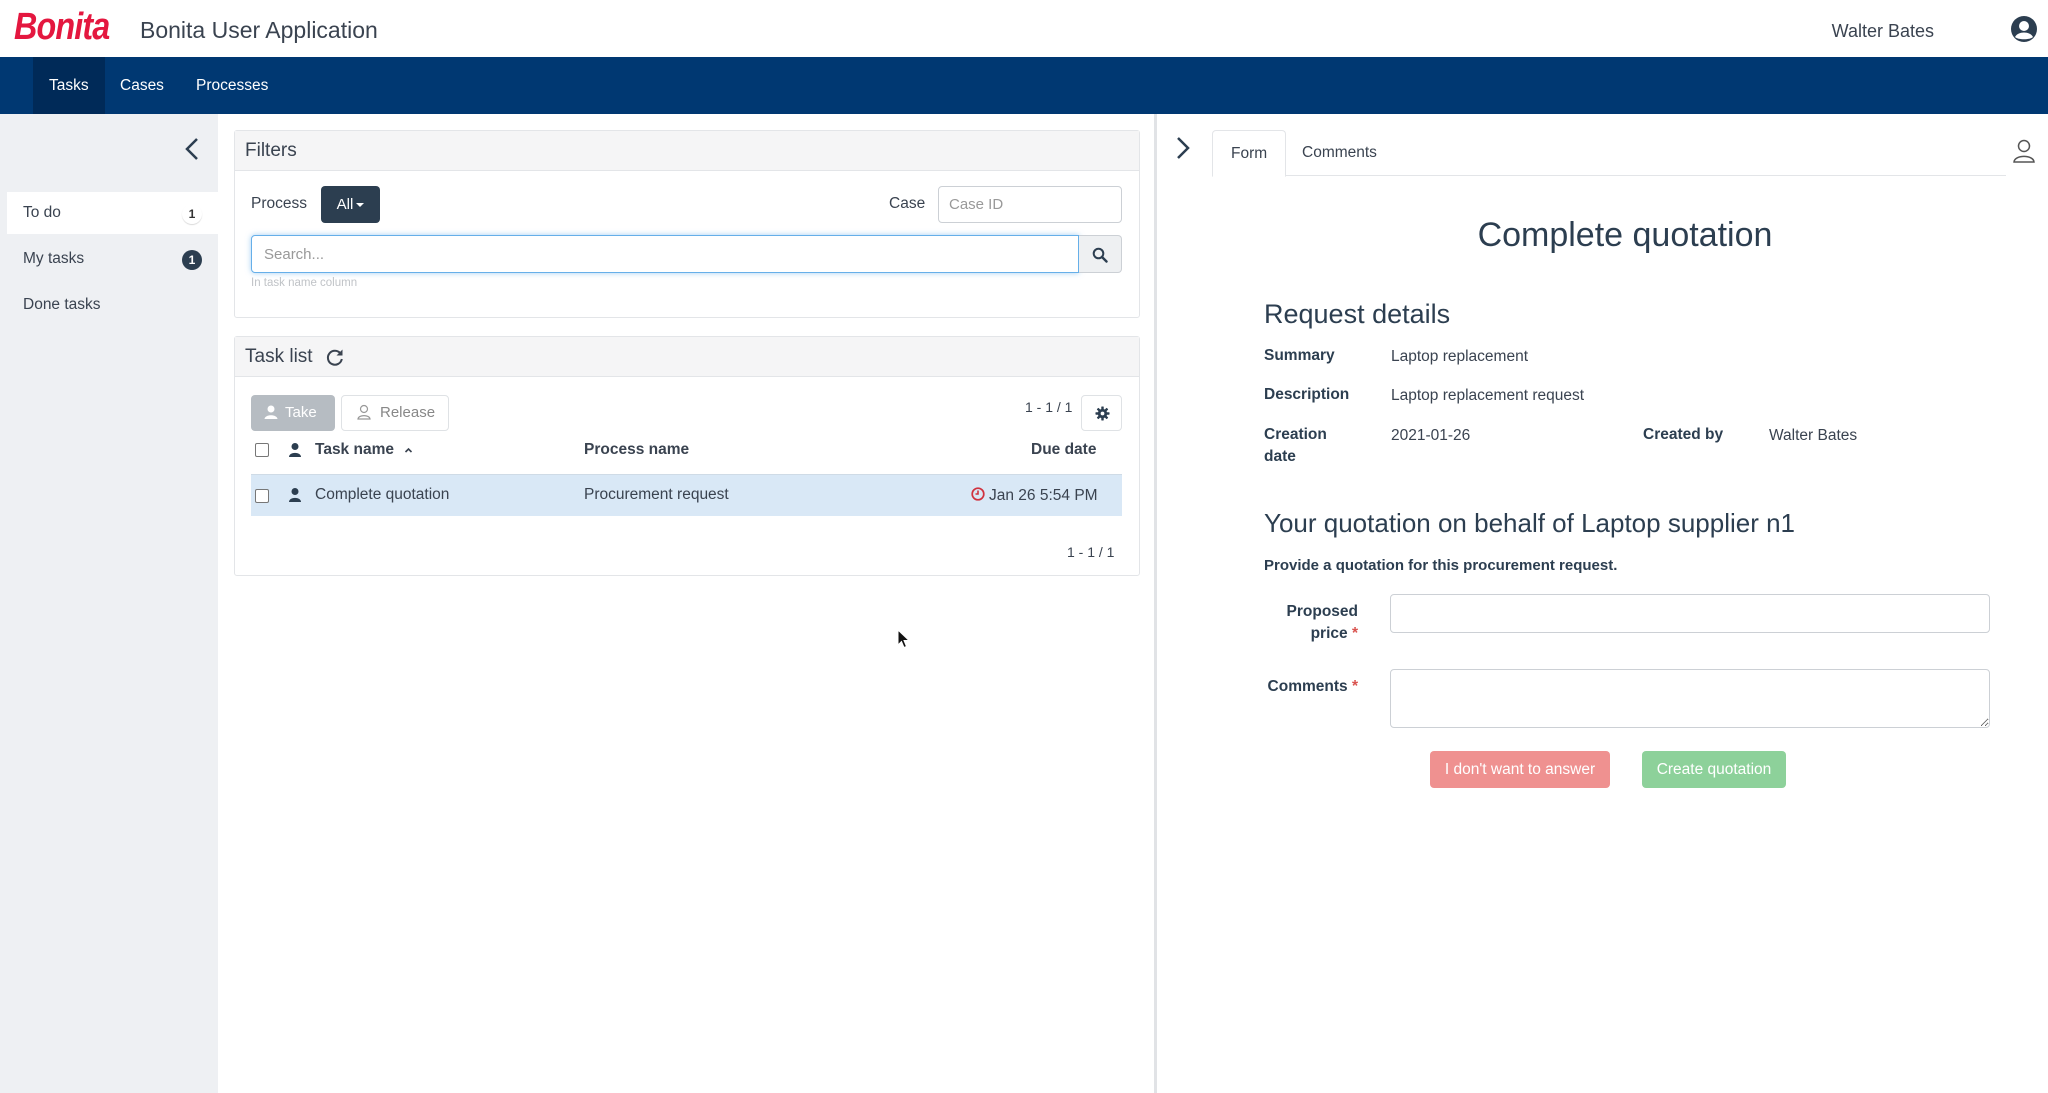 This screenshot has width=2048, height=1093. What do you see at coordinates (978, 494) in the screenshot?
I see `clock-overdue-icon` at bounding box center [978, 494].